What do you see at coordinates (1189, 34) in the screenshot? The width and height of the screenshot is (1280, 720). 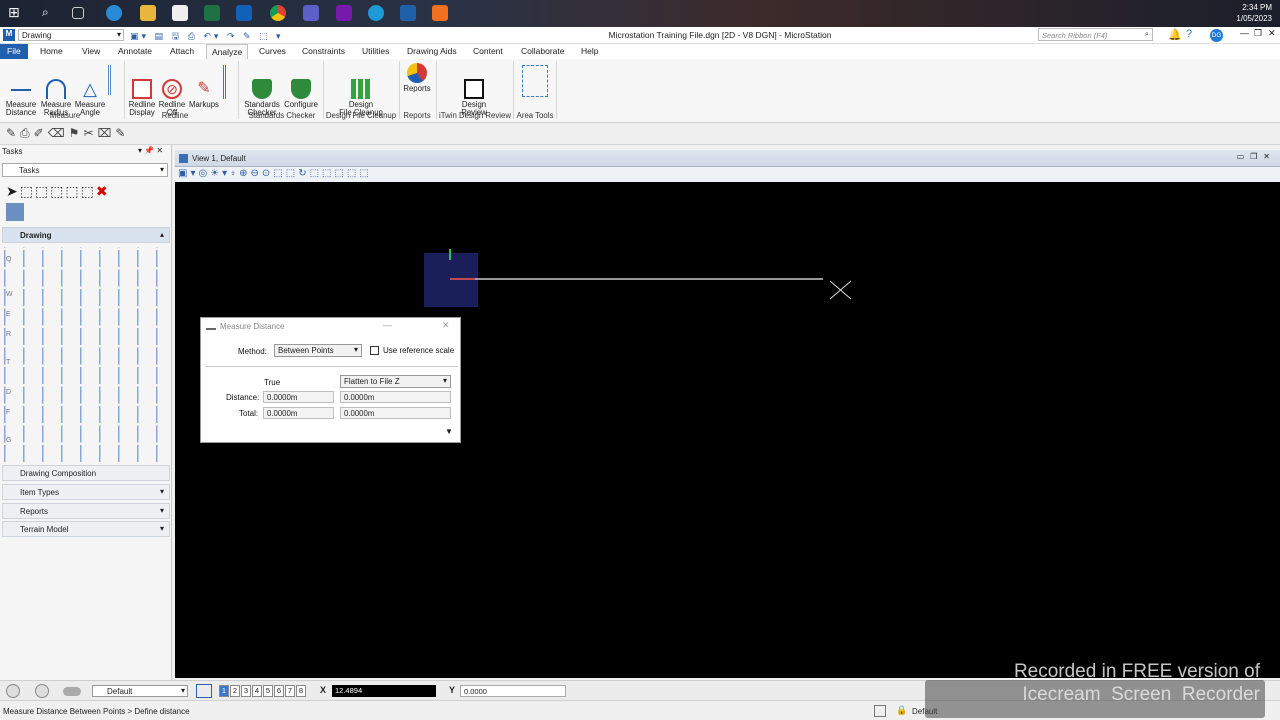 I see `help-icon: ?` at bounding box center [1189, 34].